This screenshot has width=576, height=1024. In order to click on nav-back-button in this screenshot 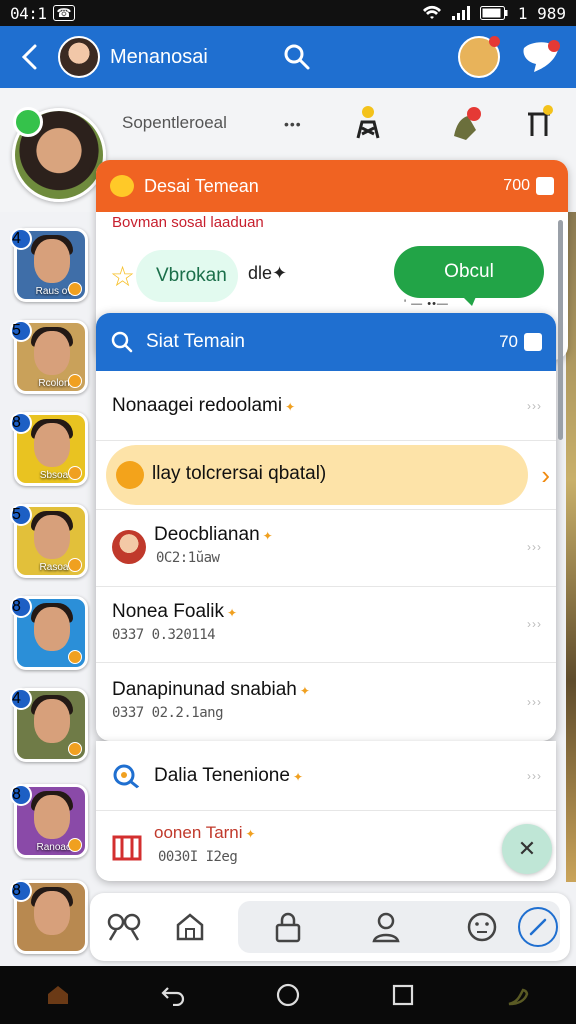, I will do `click(173, 995)`.